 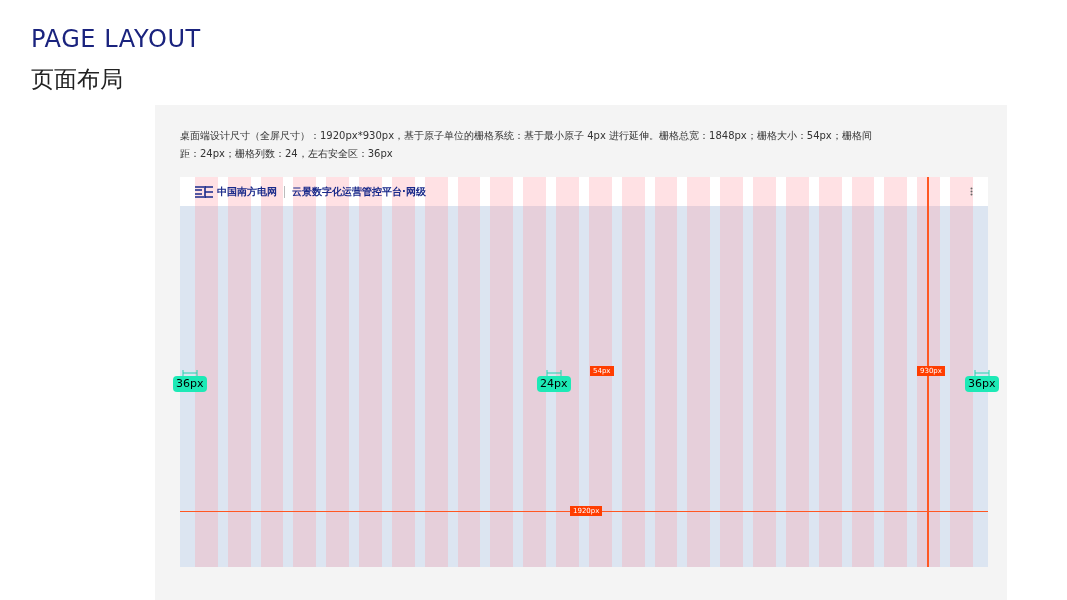 What do you see at coordinates (247, 192) in the screenshot?
I see `brand-name: 中国南方电网` at bounding box center [247, 192].